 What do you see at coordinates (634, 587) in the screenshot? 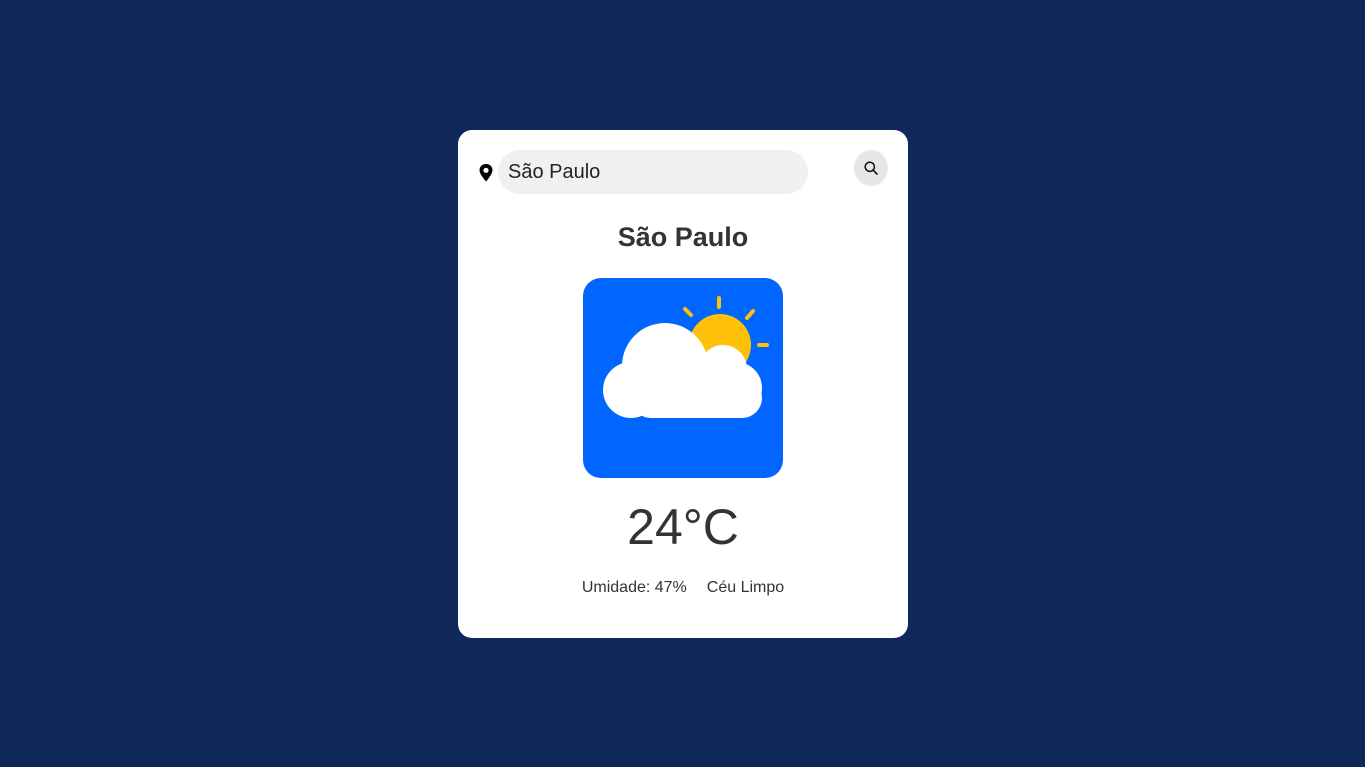
I see `humidity-text: Umidade: 47%` at bounding box center [634, 587].